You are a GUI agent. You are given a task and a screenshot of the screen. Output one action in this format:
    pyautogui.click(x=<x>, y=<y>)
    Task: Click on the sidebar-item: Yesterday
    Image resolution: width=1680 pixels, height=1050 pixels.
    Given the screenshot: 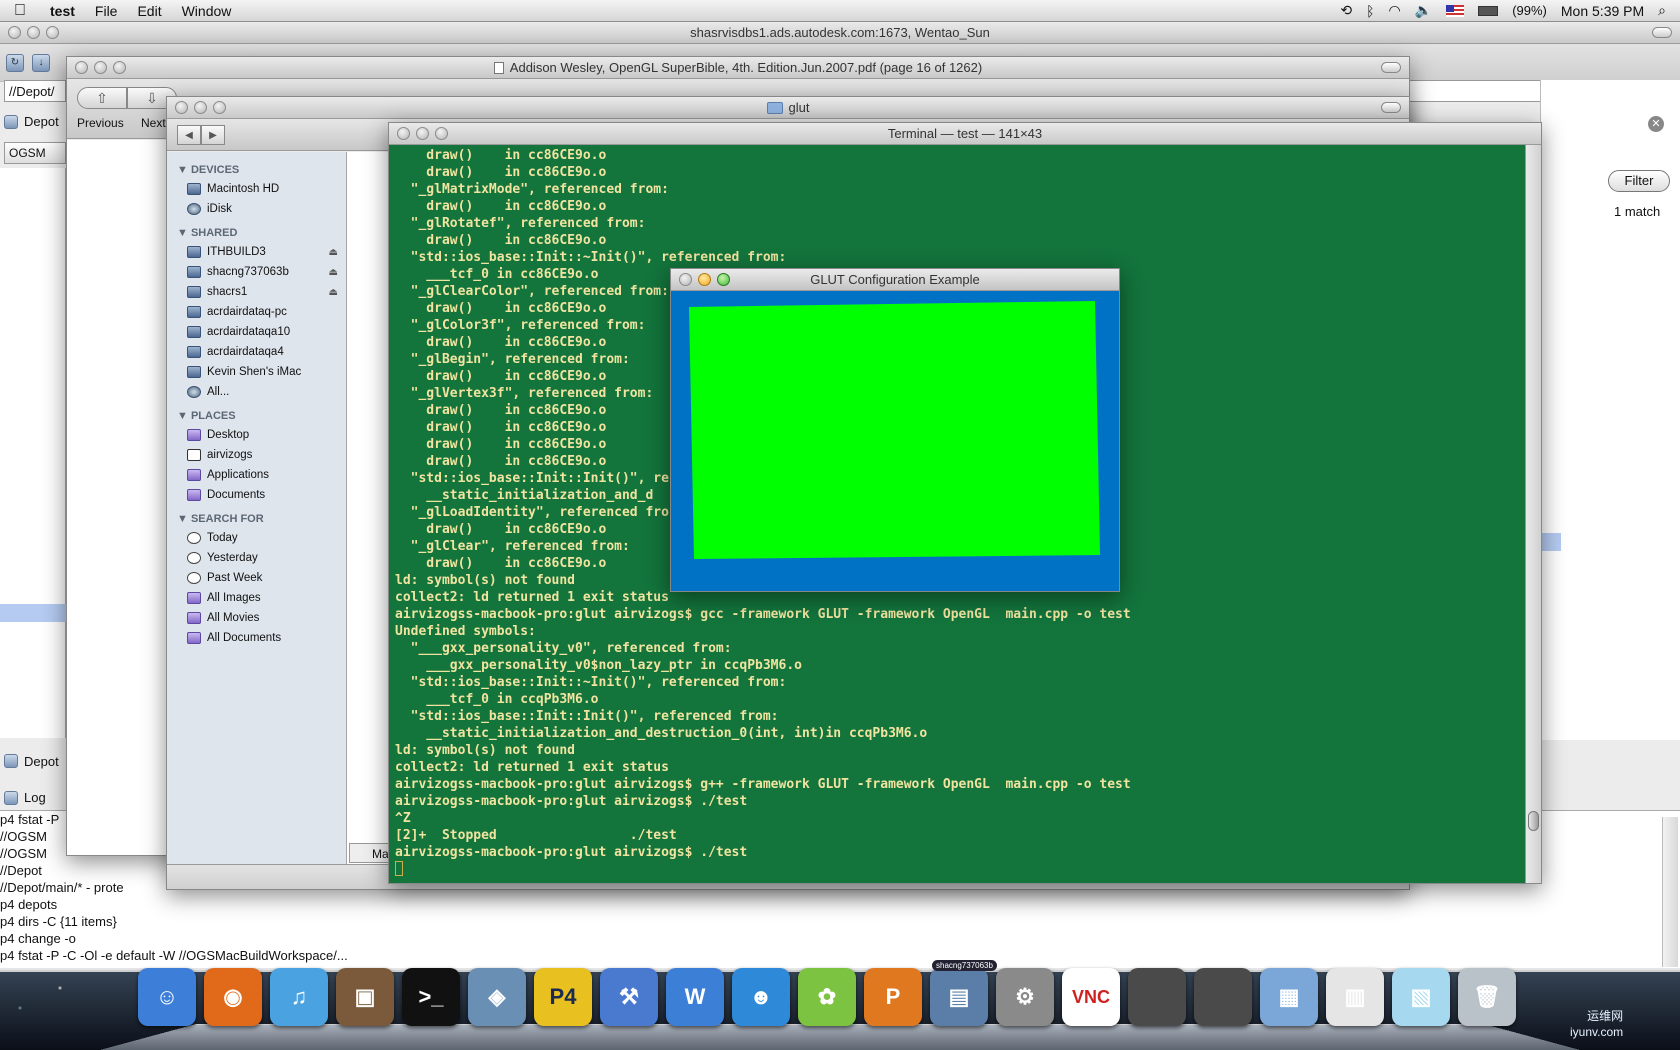 What is the action you would take?
    pyautogui.click(x=256, y=558)
    